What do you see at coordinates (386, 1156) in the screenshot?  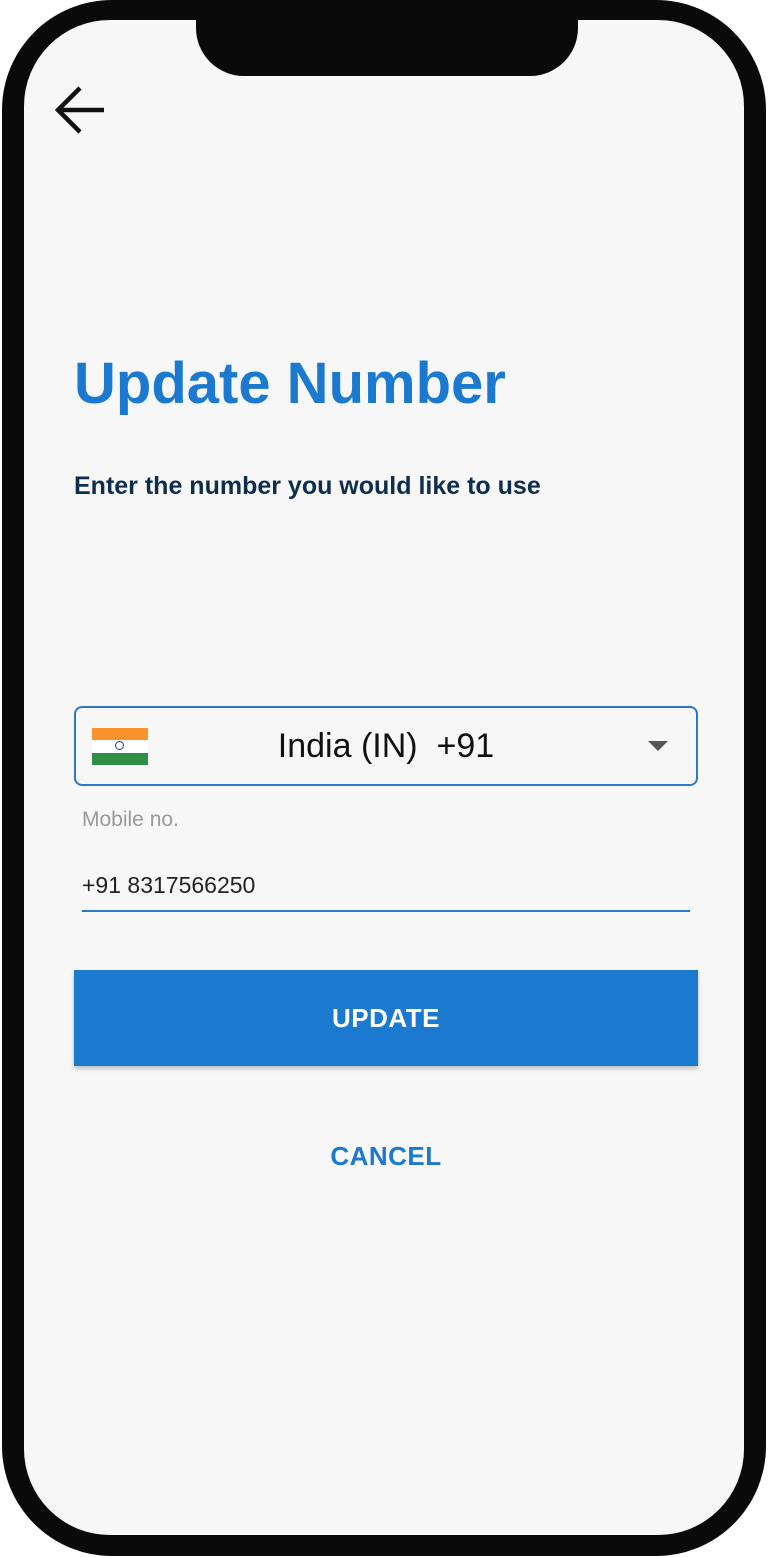 I see `cancel-button: CANCEL` at bounding box center [386, 1156].